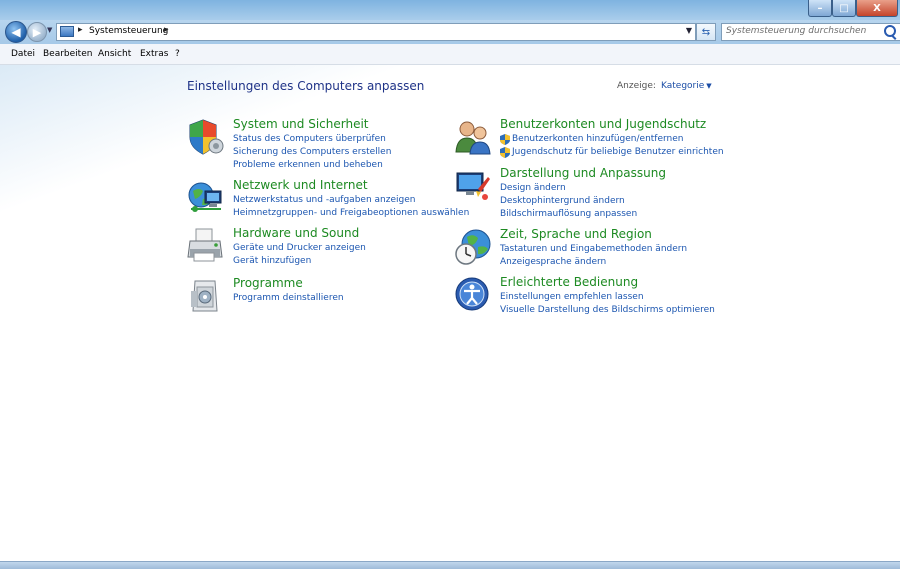 The image size is (900, 569). I want to click on category-title-appearance: Darstellung und Anpassung, so click(583, 173).